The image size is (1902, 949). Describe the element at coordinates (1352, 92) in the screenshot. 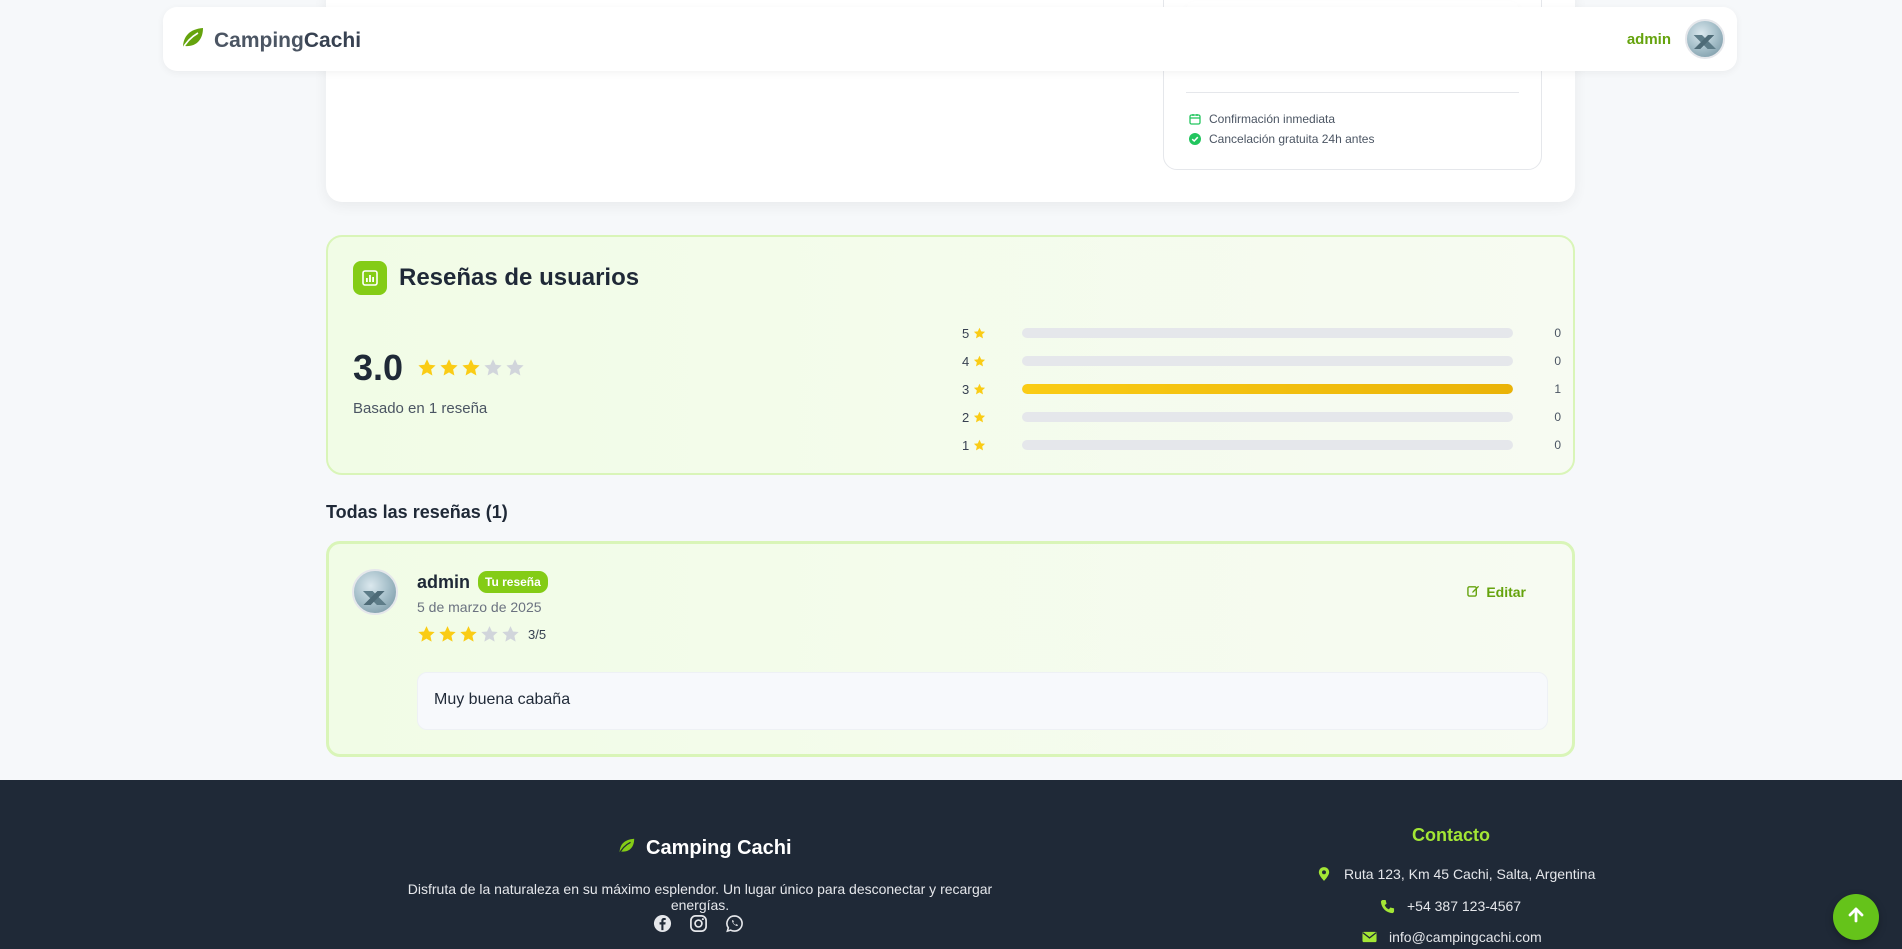

I see `divider` at that location.